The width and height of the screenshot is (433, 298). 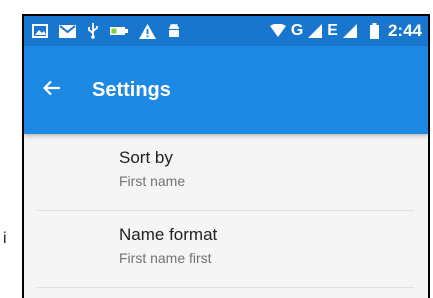 What do you see at coordinates (93, 31) in the screenshot?
I see `usb-icon` at bounding box center [93, 31].